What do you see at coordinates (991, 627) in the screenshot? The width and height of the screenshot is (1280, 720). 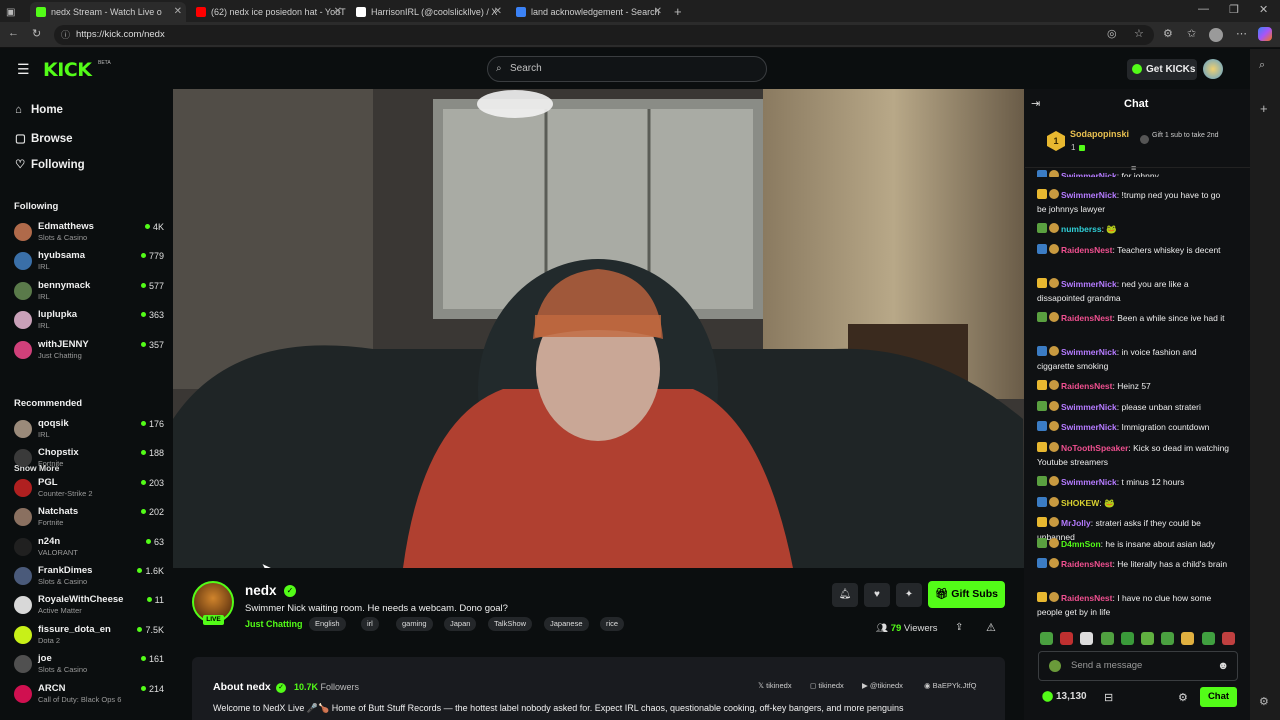 I see `report-icon: ⚠` at bounding box center [991, 627].